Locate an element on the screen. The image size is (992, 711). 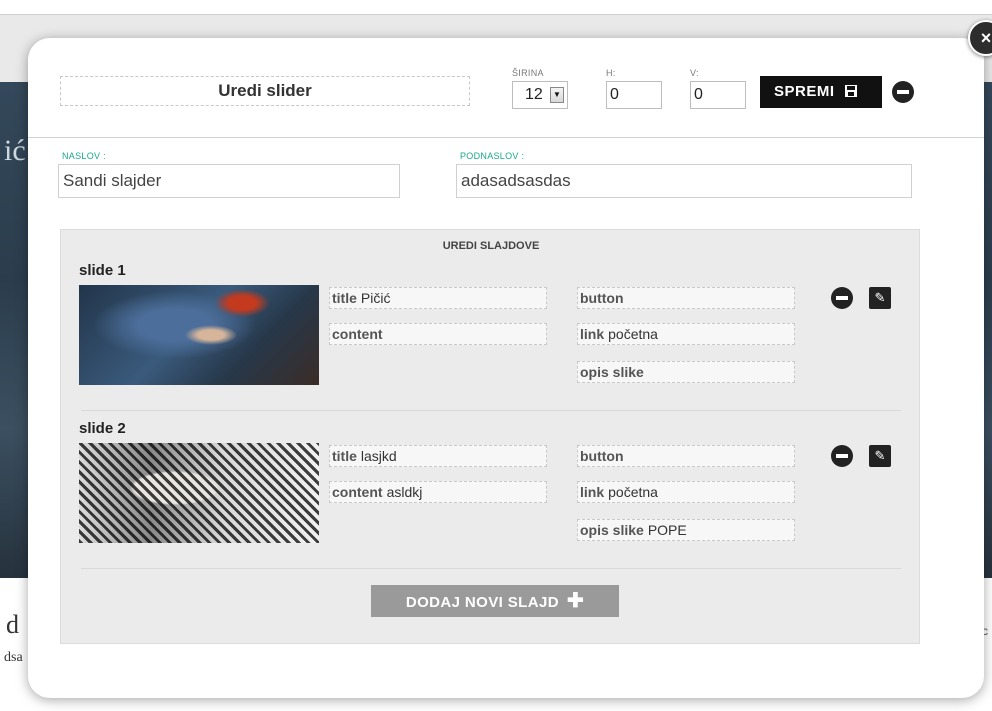
slide-1-button-field: button is located at coordinates (686, 298).